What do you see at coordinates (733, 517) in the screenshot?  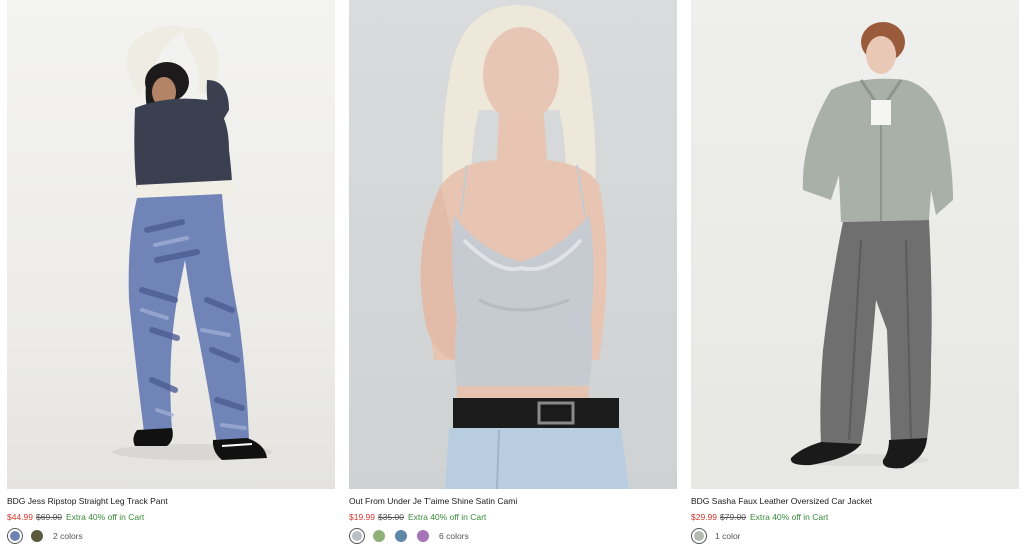 I see `original-price: $79.00` at bounding box center [733, 517].